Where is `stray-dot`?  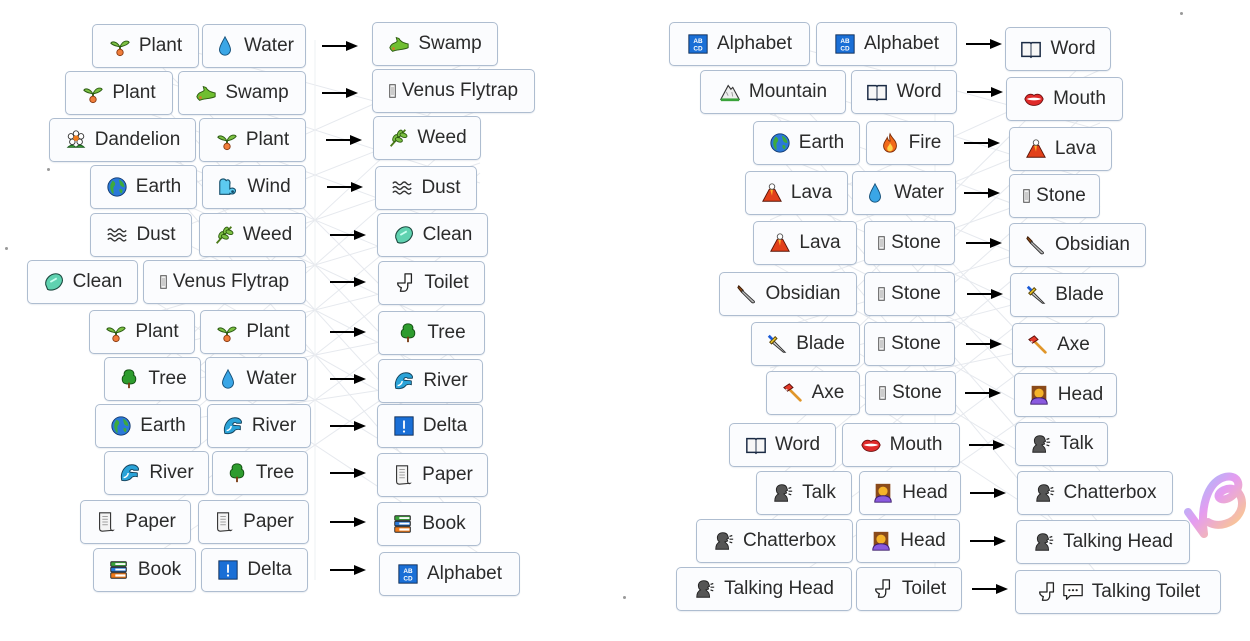
stray-dot is located at coordinates (1181, 13).